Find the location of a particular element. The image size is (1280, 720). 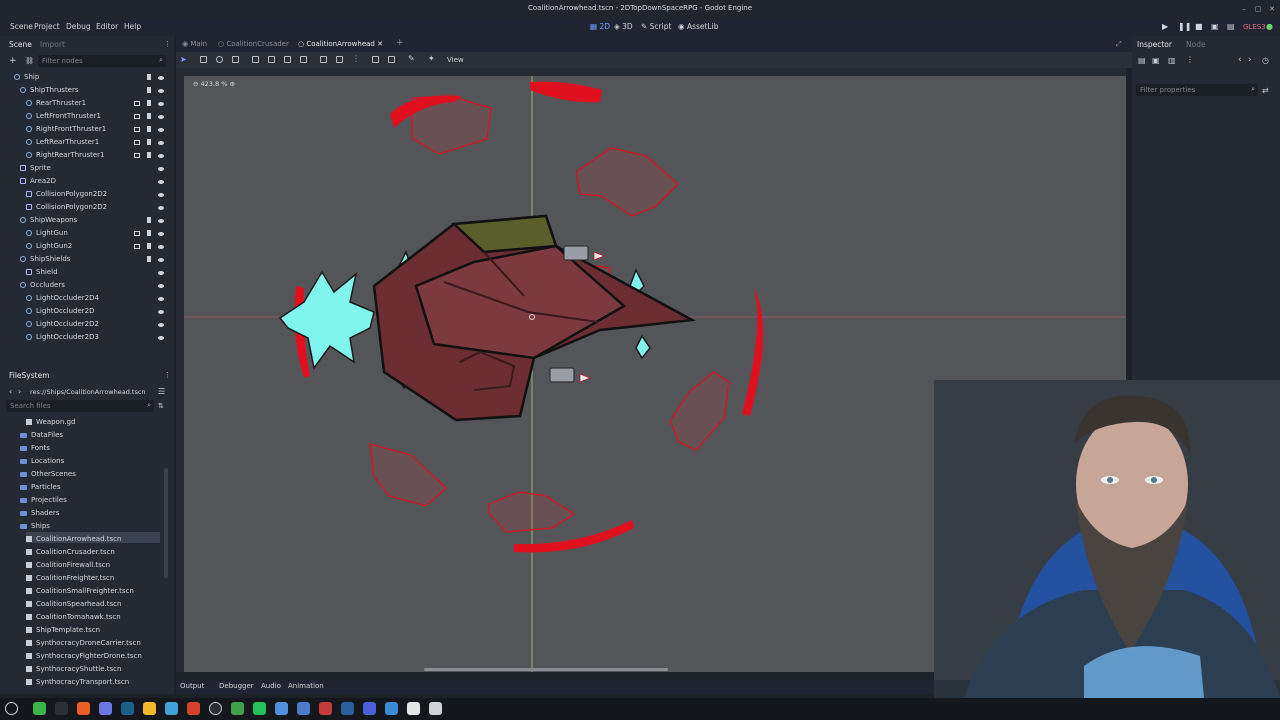

file-item: SynthocracyShuttle.tscn is located at coordinates (73, 669).